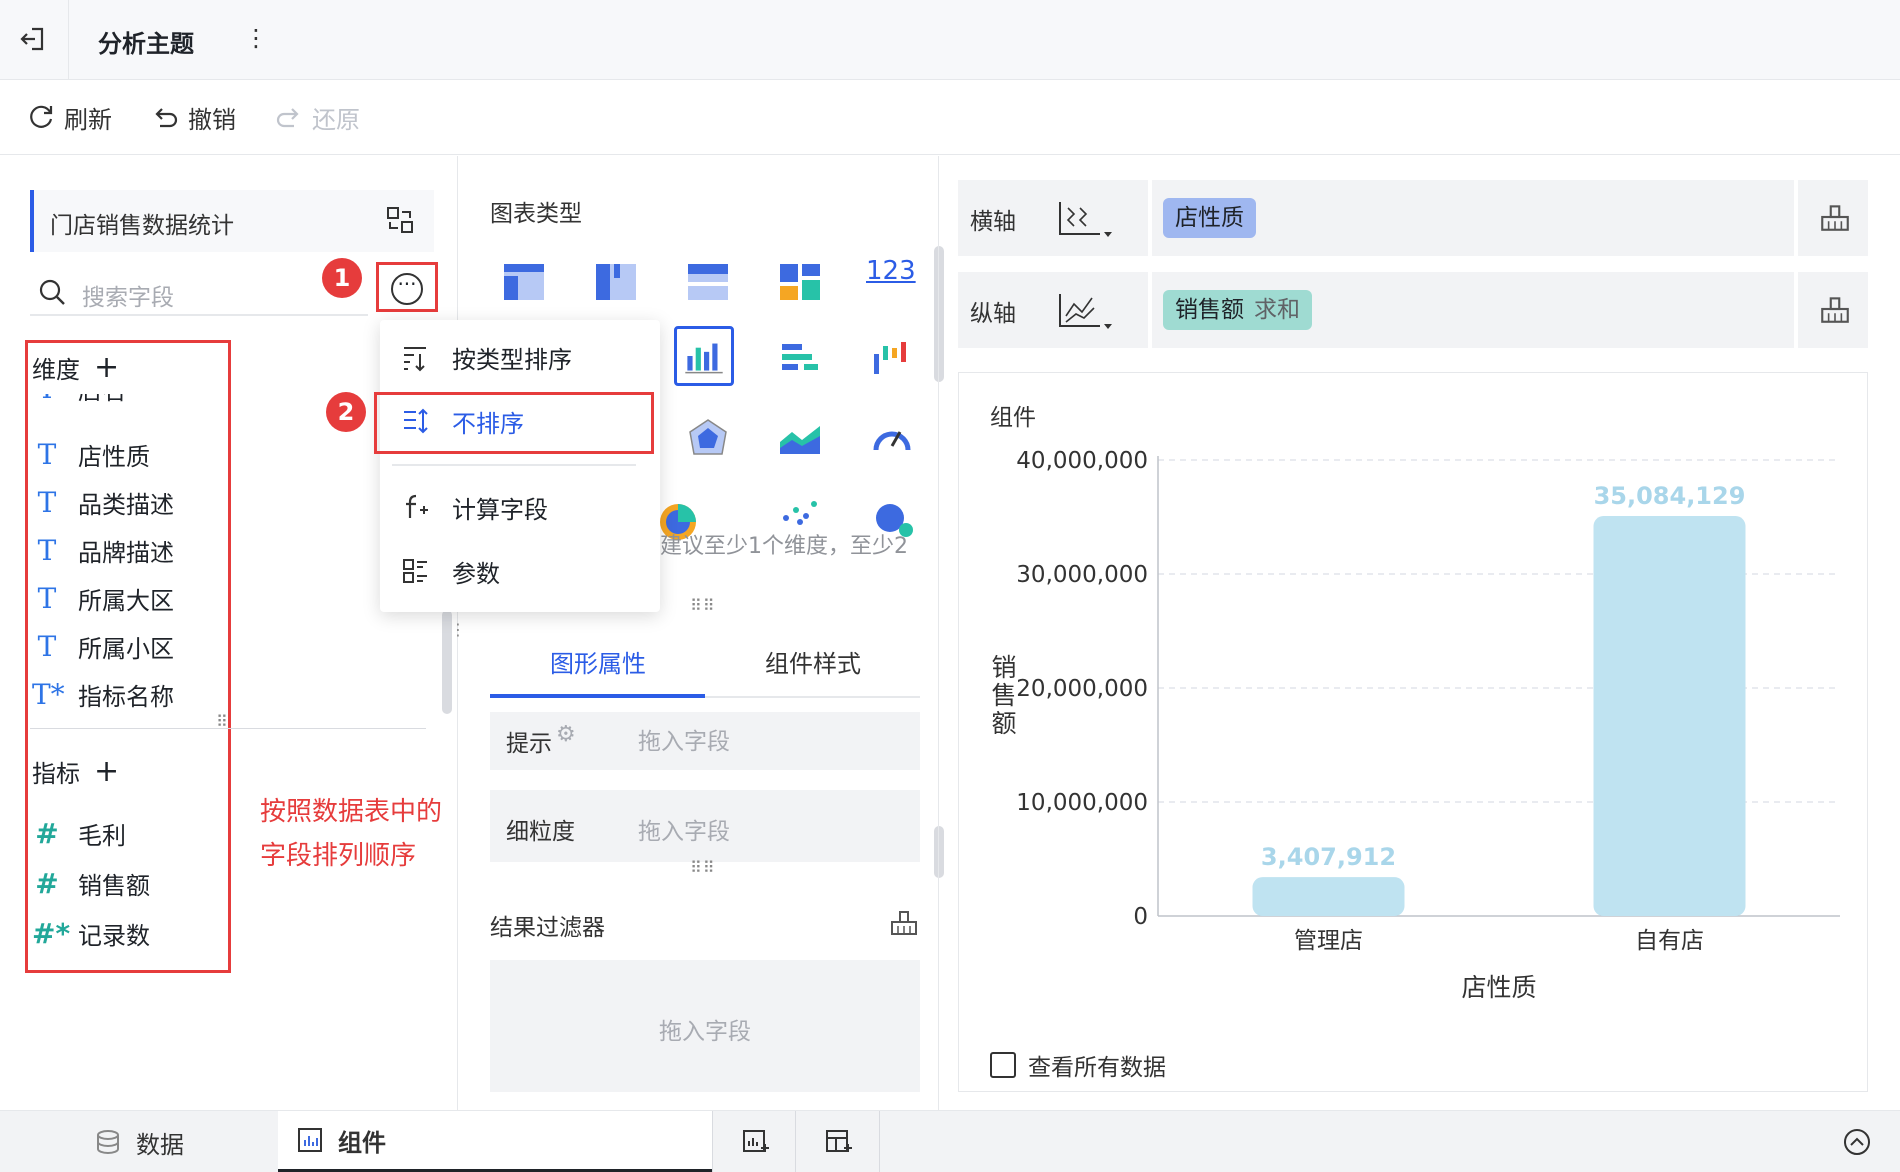 The width and height of the screenshot is (1900, 1172). I want to click on waterfall-chart-icon, so click(892, 360).